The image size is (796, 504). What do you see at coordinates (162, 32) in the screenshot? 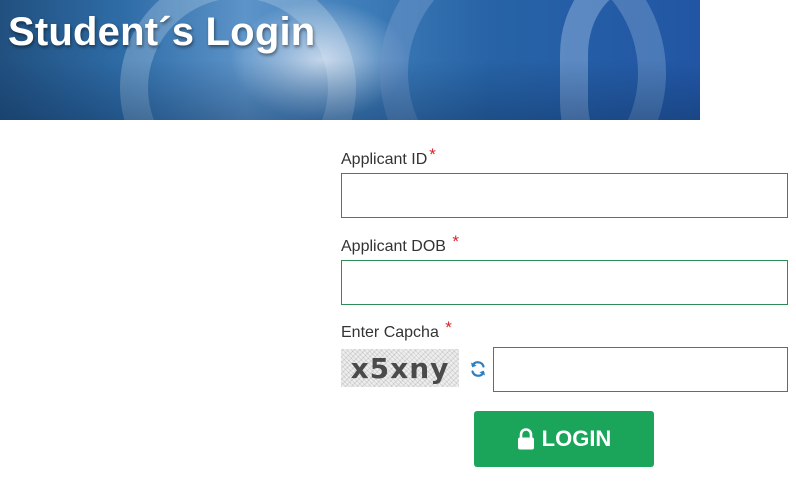
I see `page-title: Student´s Login` at bounding box center [162, 32].